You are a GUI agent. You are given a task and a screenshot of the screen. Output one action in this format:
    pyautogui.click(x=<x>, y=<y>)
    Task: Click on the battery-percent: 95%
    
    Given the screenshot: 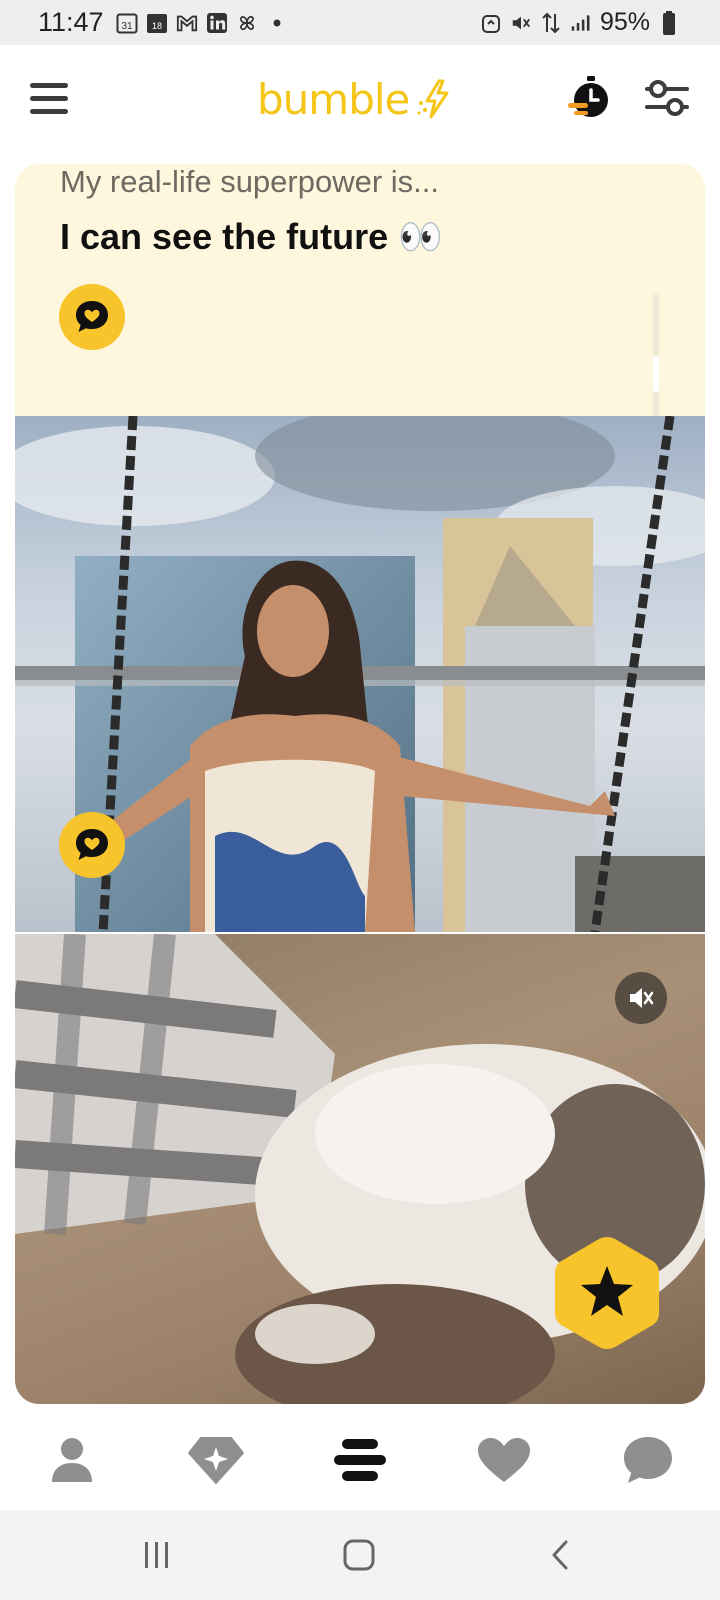 What is the action you would take?
    pyautogui.click(x=624, y=22)
    